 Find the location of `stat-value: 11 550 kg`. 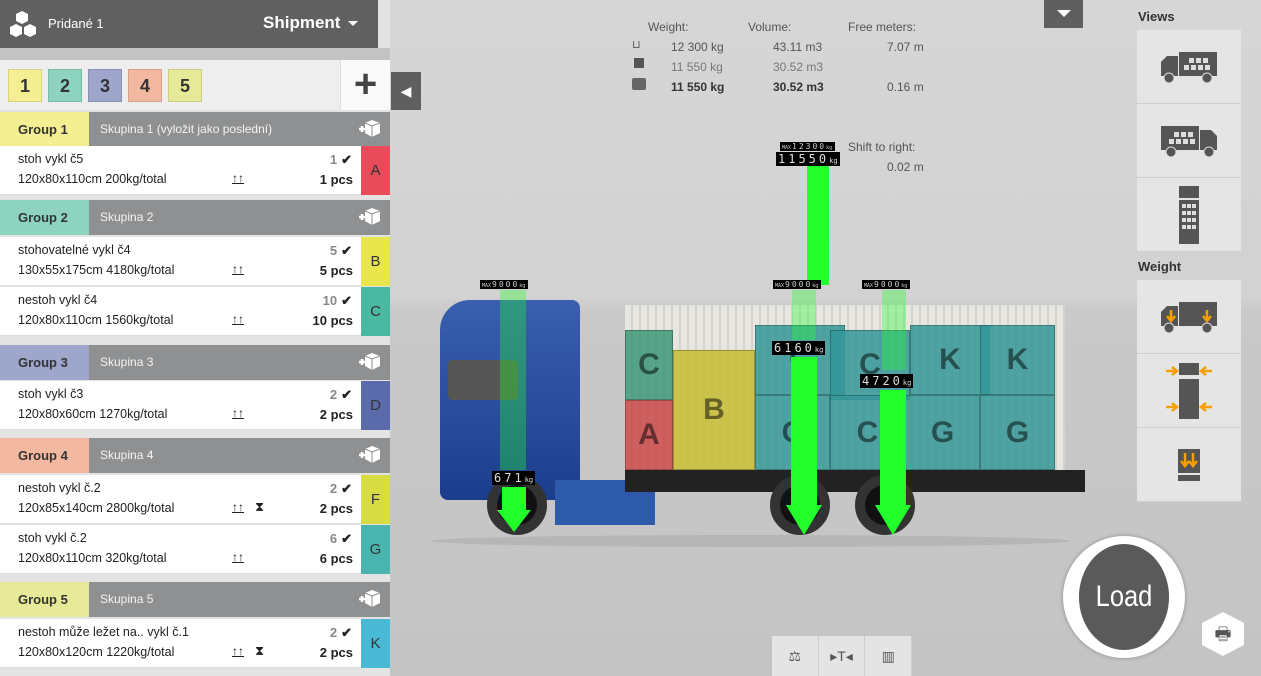

stat-value: 11 550 kg is located at coordinates (698, 87).